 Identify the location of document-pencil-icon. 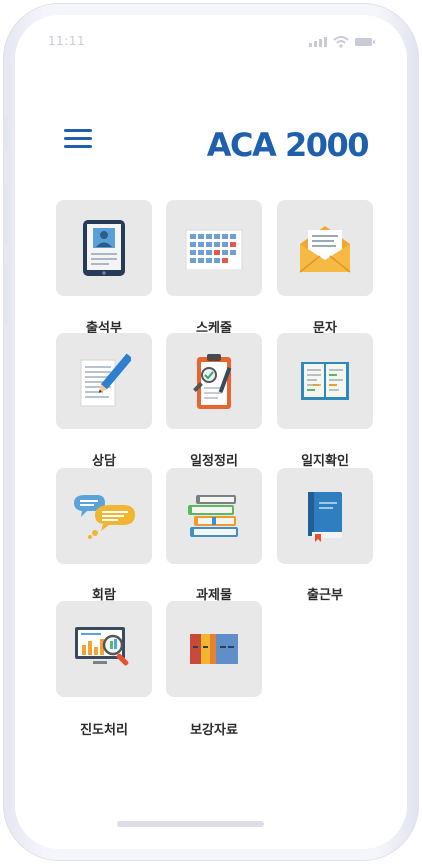
(105, 380).